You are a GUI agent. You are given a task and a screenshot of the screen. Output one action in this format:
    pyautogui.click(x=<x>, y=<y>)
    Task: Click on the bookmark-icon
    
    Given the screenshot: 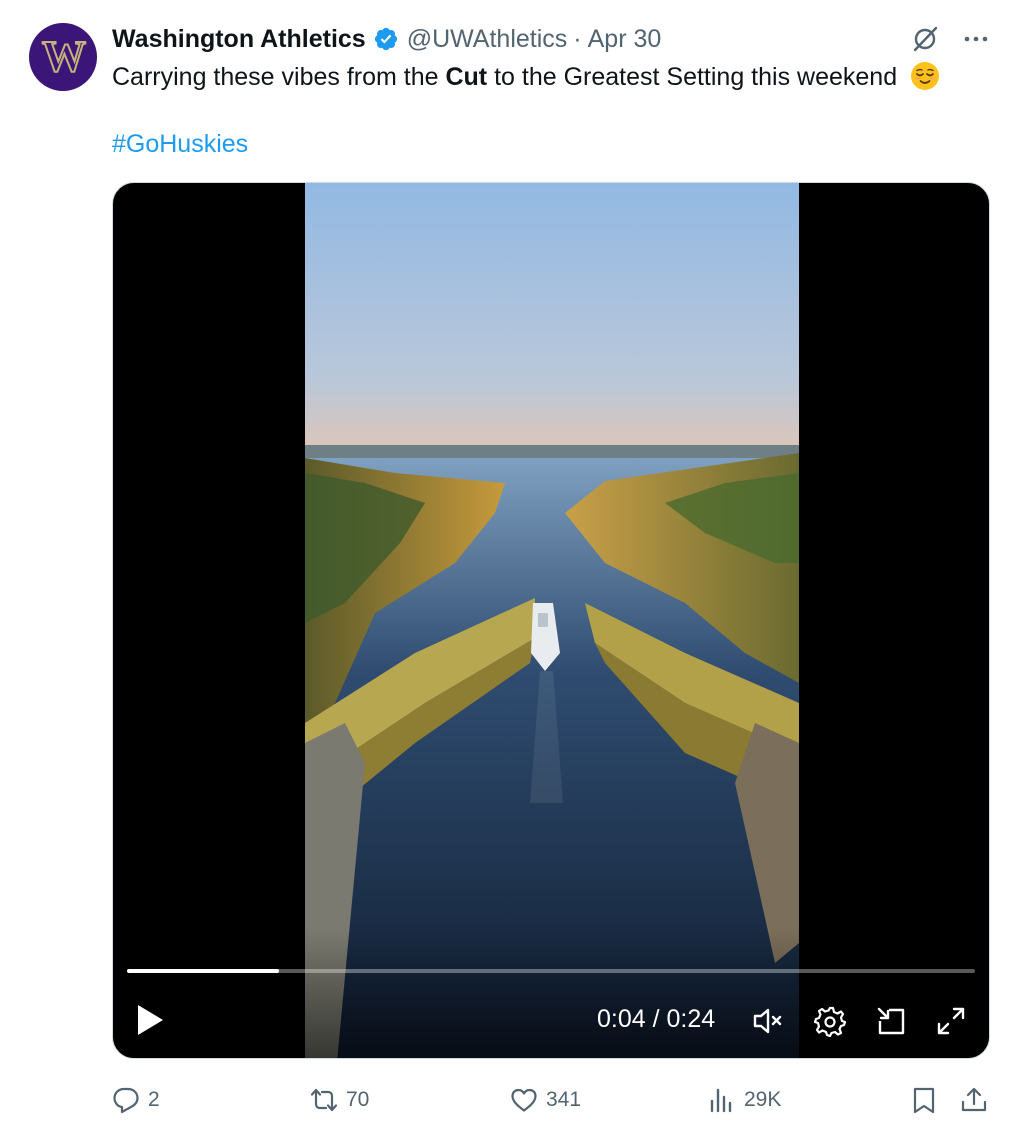 What is the action you would take?
    pyautogui.click(x=924, y=1100)
    